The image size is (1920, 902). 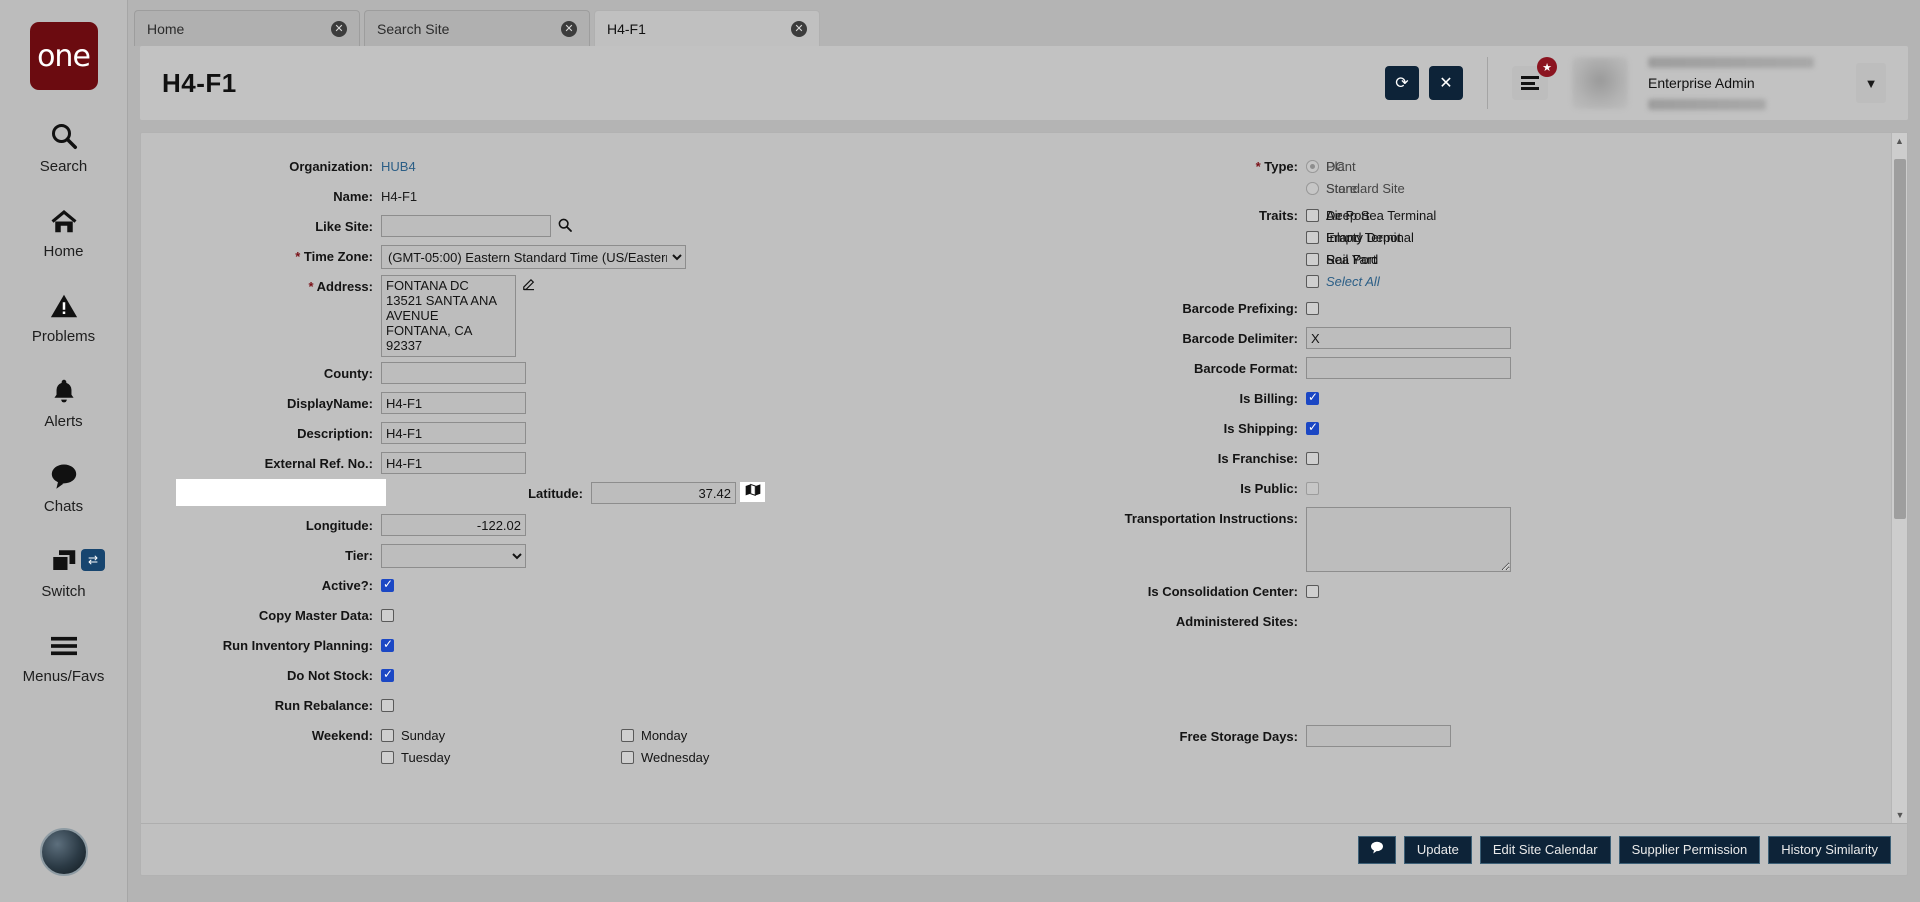 I want to click on history-similarity-button: History Similarity, so click(x=1829, y=849).